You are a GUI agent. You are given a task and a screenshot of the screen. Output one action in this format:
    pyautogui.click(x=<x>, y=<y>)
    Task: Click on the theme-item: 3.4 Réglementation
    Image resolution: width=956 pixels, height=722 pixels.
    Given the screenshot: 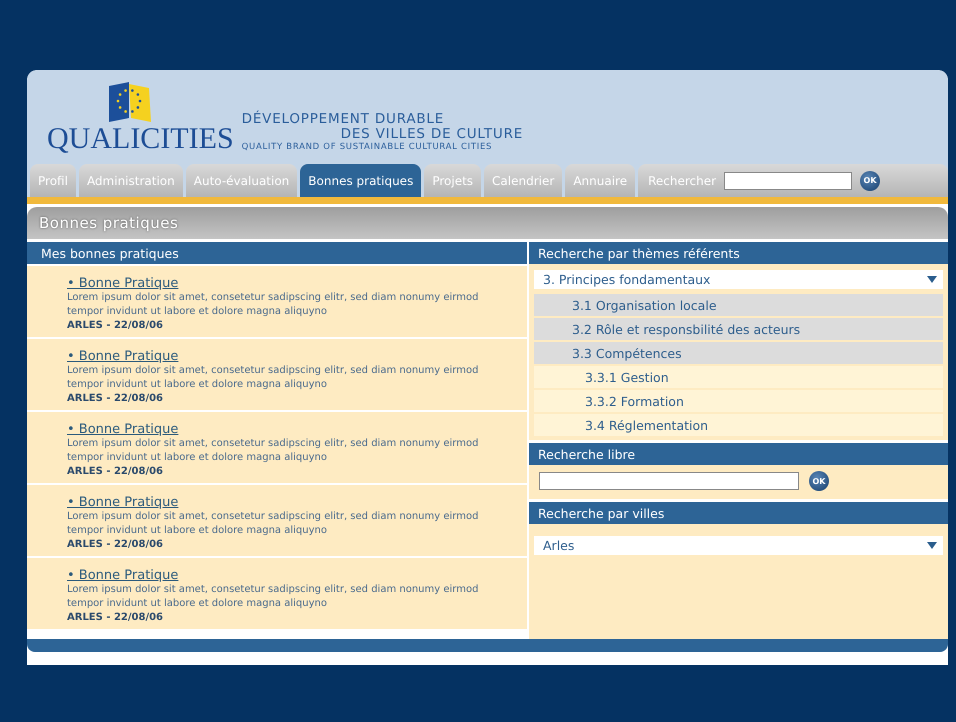 What is the action you would take?
    pyautogui.click(x=738, y=425)
    